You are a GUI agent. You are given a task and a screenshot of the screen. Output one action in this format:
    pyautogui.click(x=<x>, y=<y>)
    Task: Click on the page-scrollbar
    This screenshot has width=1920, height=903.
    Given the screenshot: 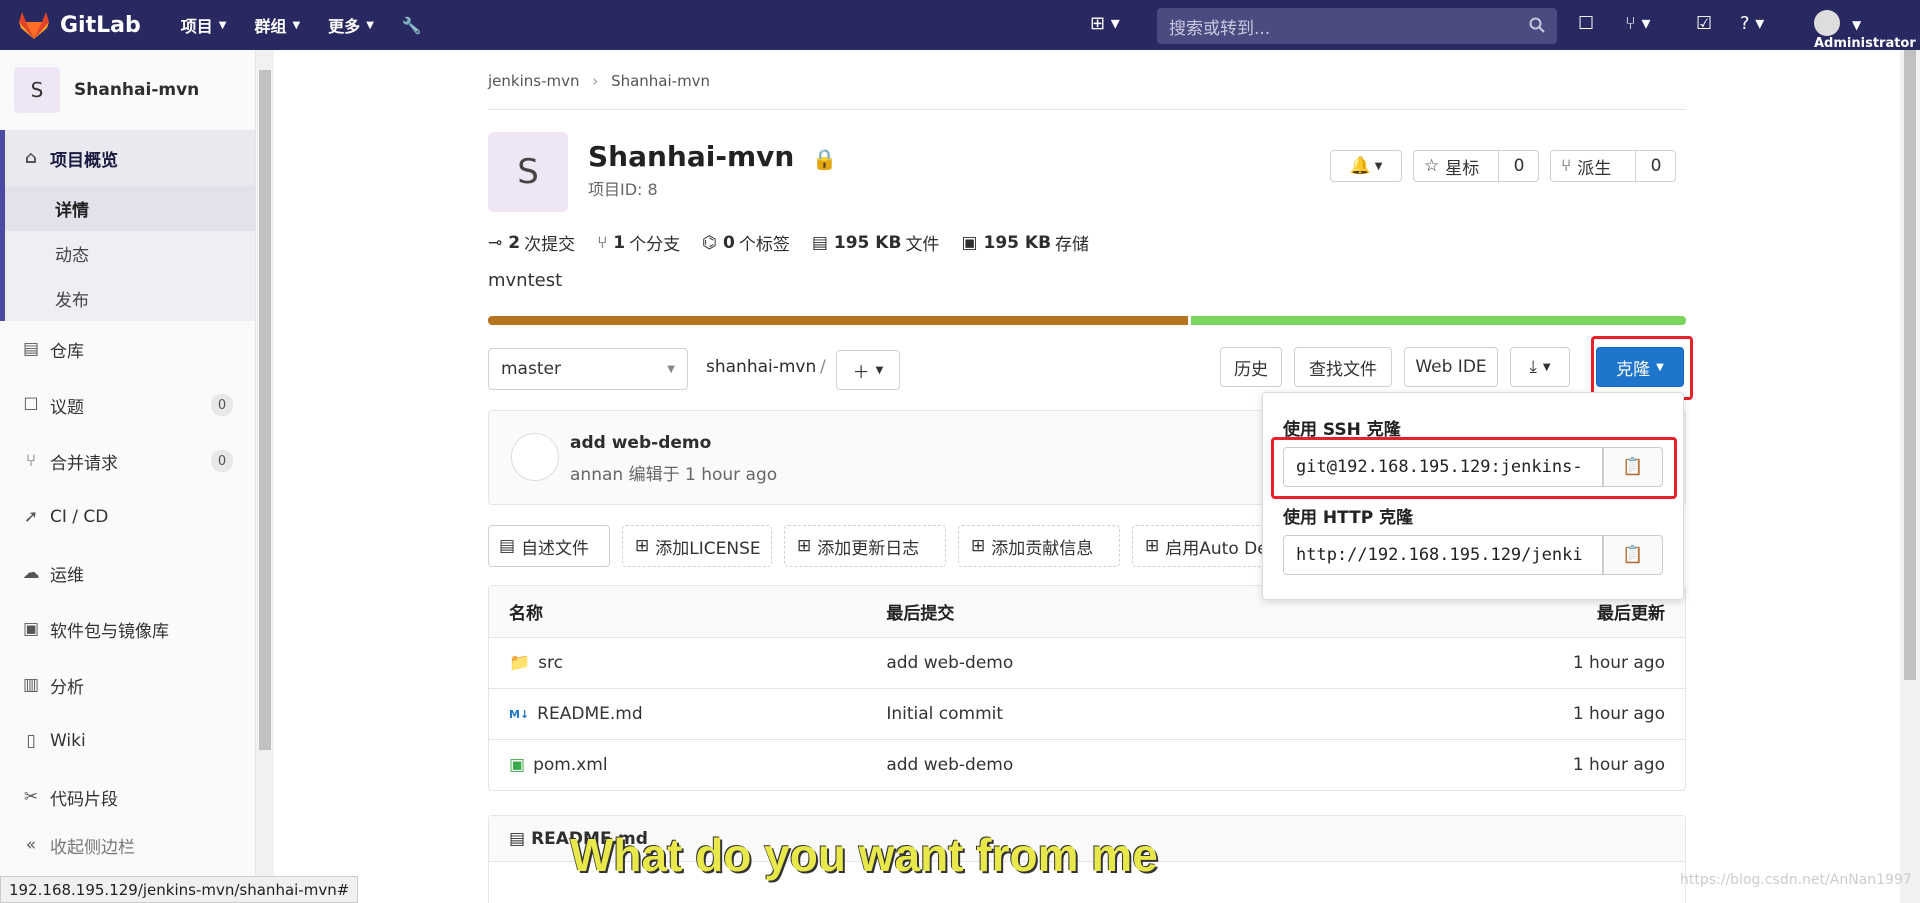 What is the action you would take?
    pyautogui.click(x=1910, y=476)
    